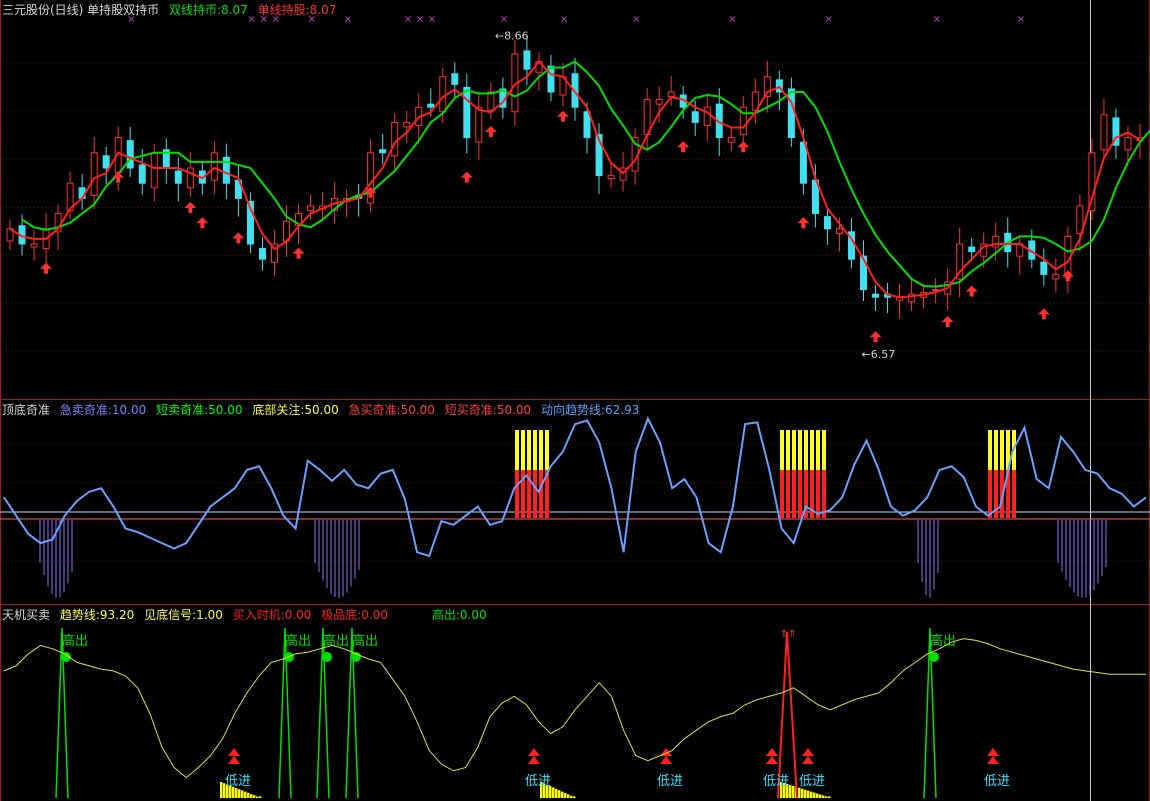  I want to click on legend-short-sell: 短卖奇准:50.00, so click(199, 410).